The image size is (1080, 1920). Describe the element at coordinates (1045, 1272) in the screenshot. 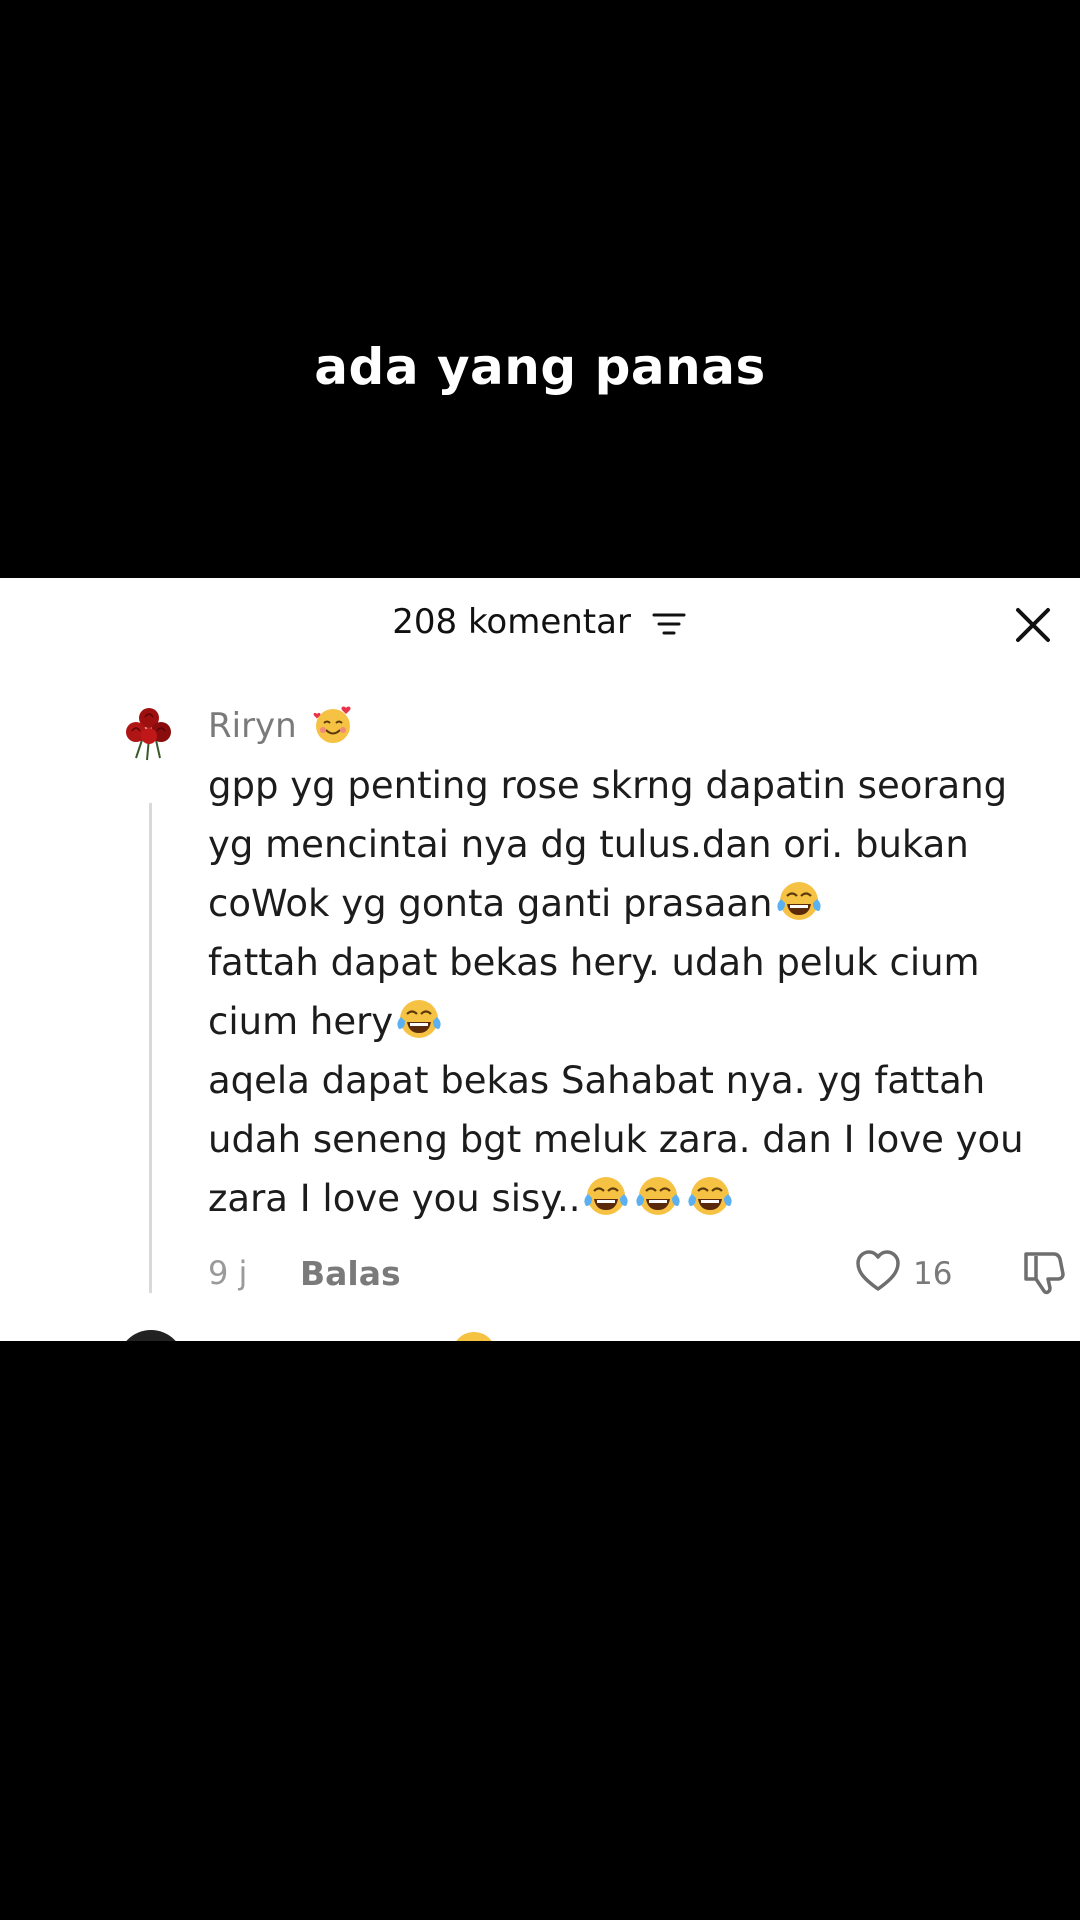

I see `thumbs-down-icon` at that location.